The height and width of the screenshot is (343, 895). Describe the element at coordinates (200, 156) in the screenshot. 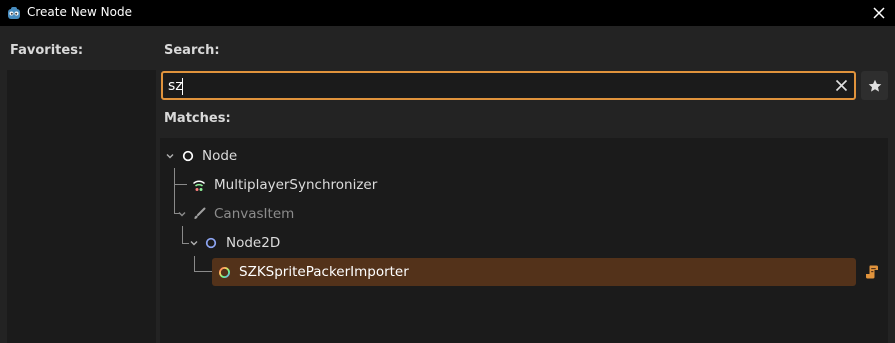

I see `tree-item-node: Node` at that location.